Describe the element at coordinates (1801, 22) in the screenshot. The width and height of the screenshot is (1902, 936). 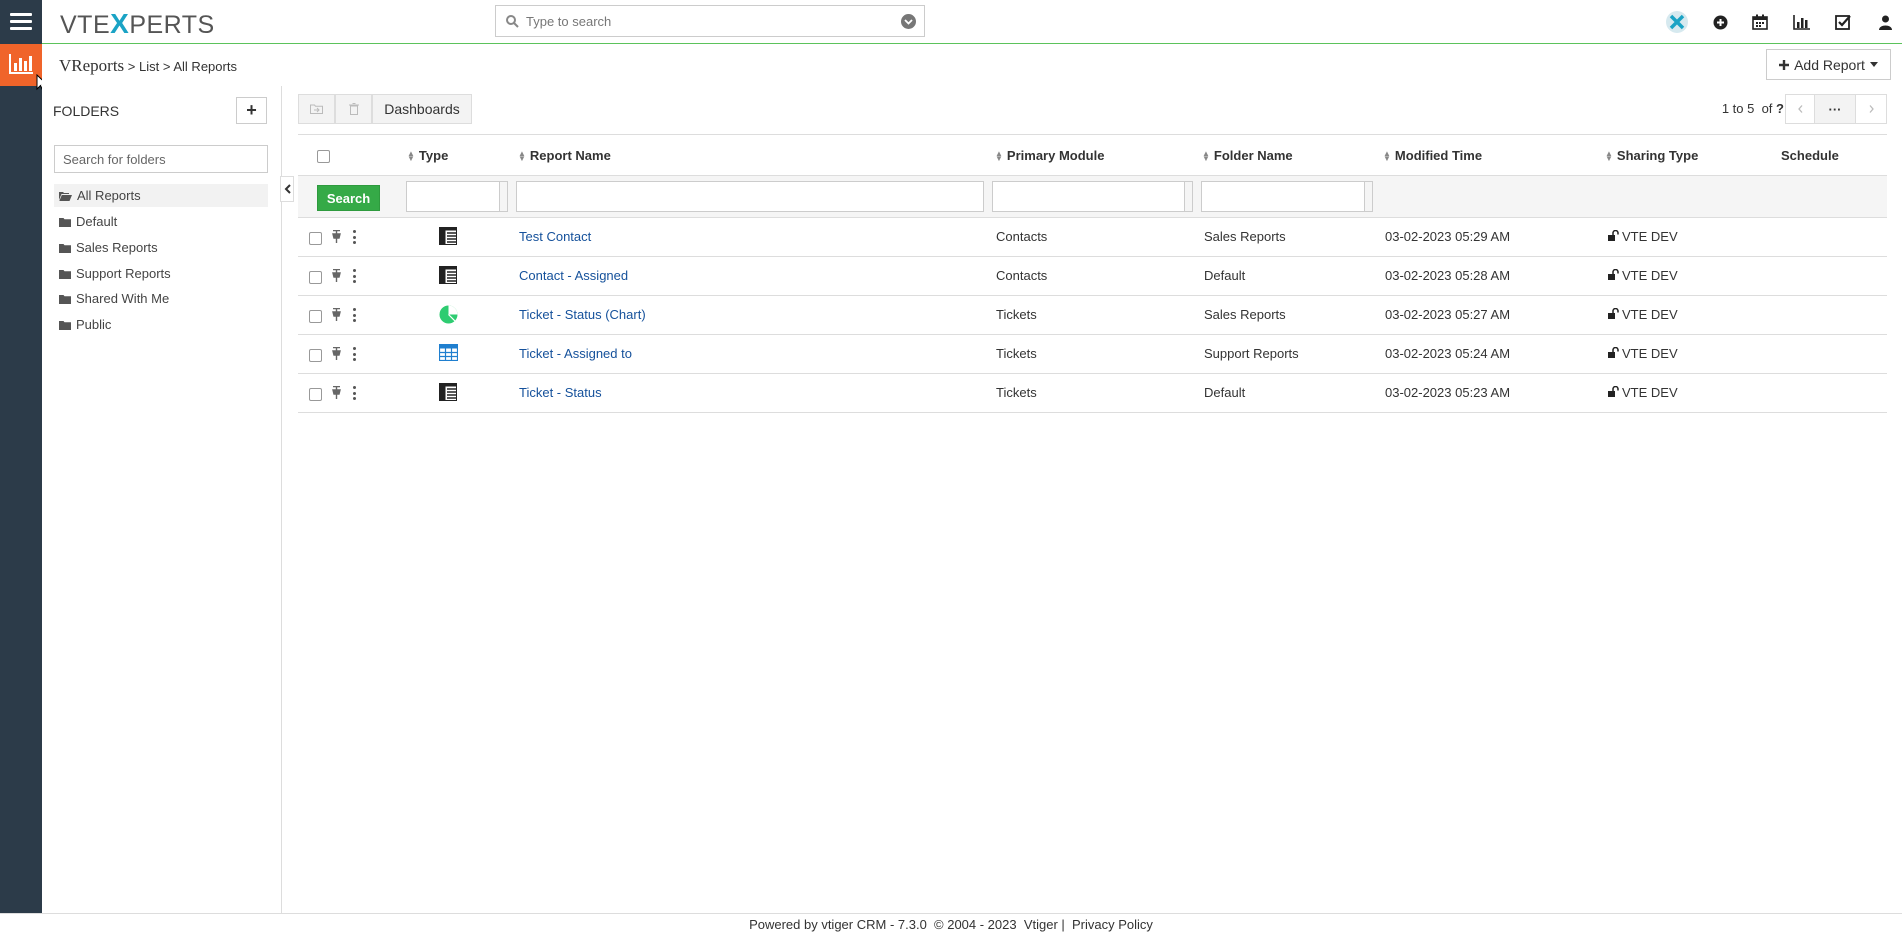
I see `reports-chart-icon` at that location.